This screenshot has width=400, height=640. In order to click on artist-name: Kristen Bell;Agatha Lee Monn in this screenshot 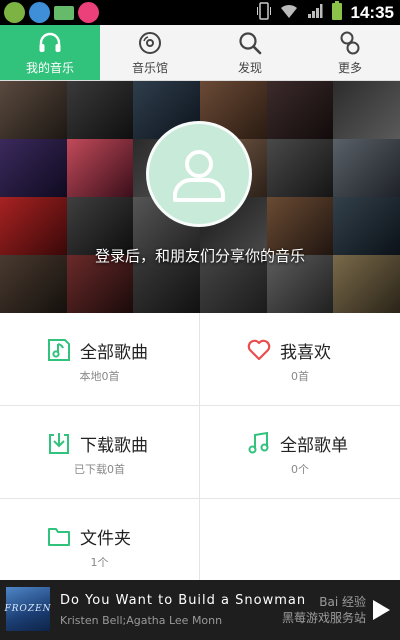, I will do `click(141, 620)`.